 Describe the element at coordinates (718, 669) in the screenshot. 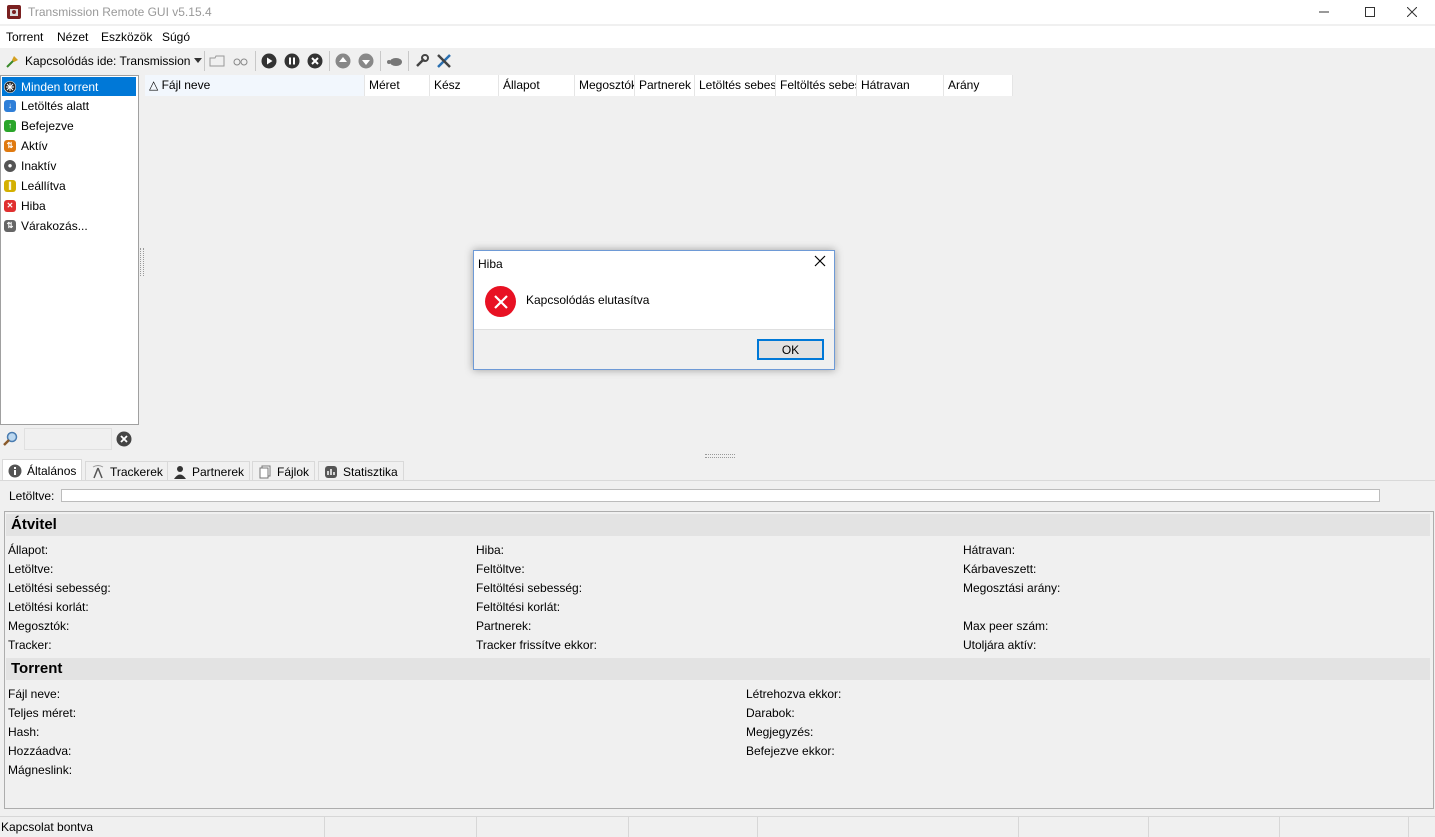

I see `section-torrent: Torrent` at that location.